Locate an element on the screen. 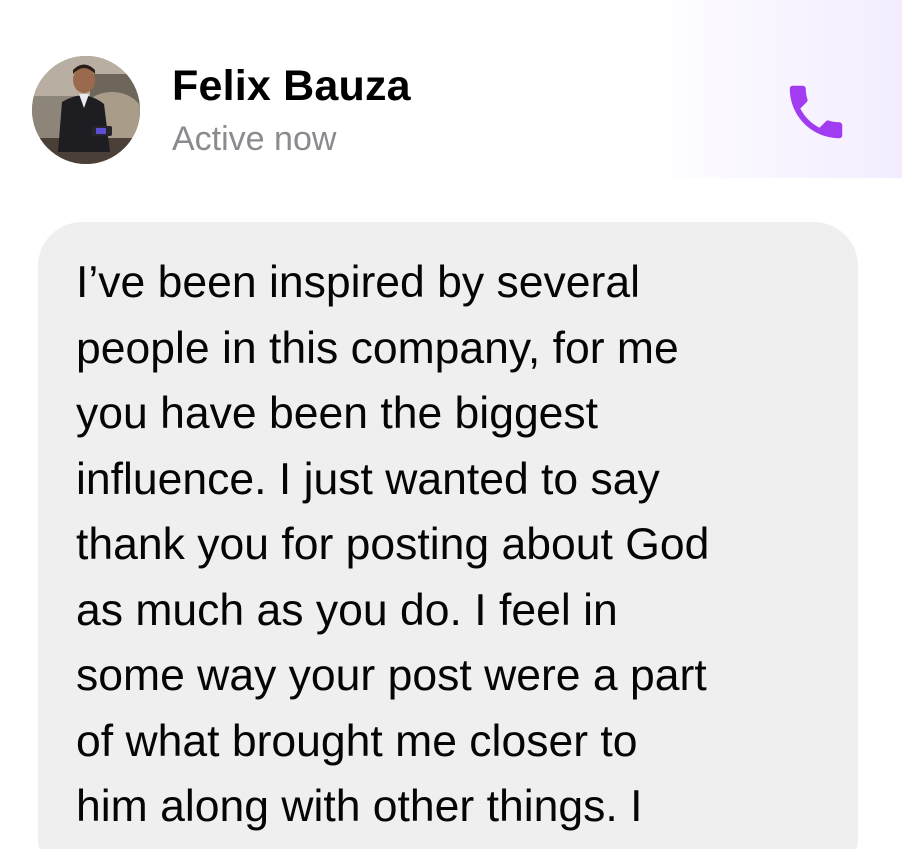 The width and height of the screenshot is (902, 849). avatar-photo-icon is located at coordinates (86, 110).